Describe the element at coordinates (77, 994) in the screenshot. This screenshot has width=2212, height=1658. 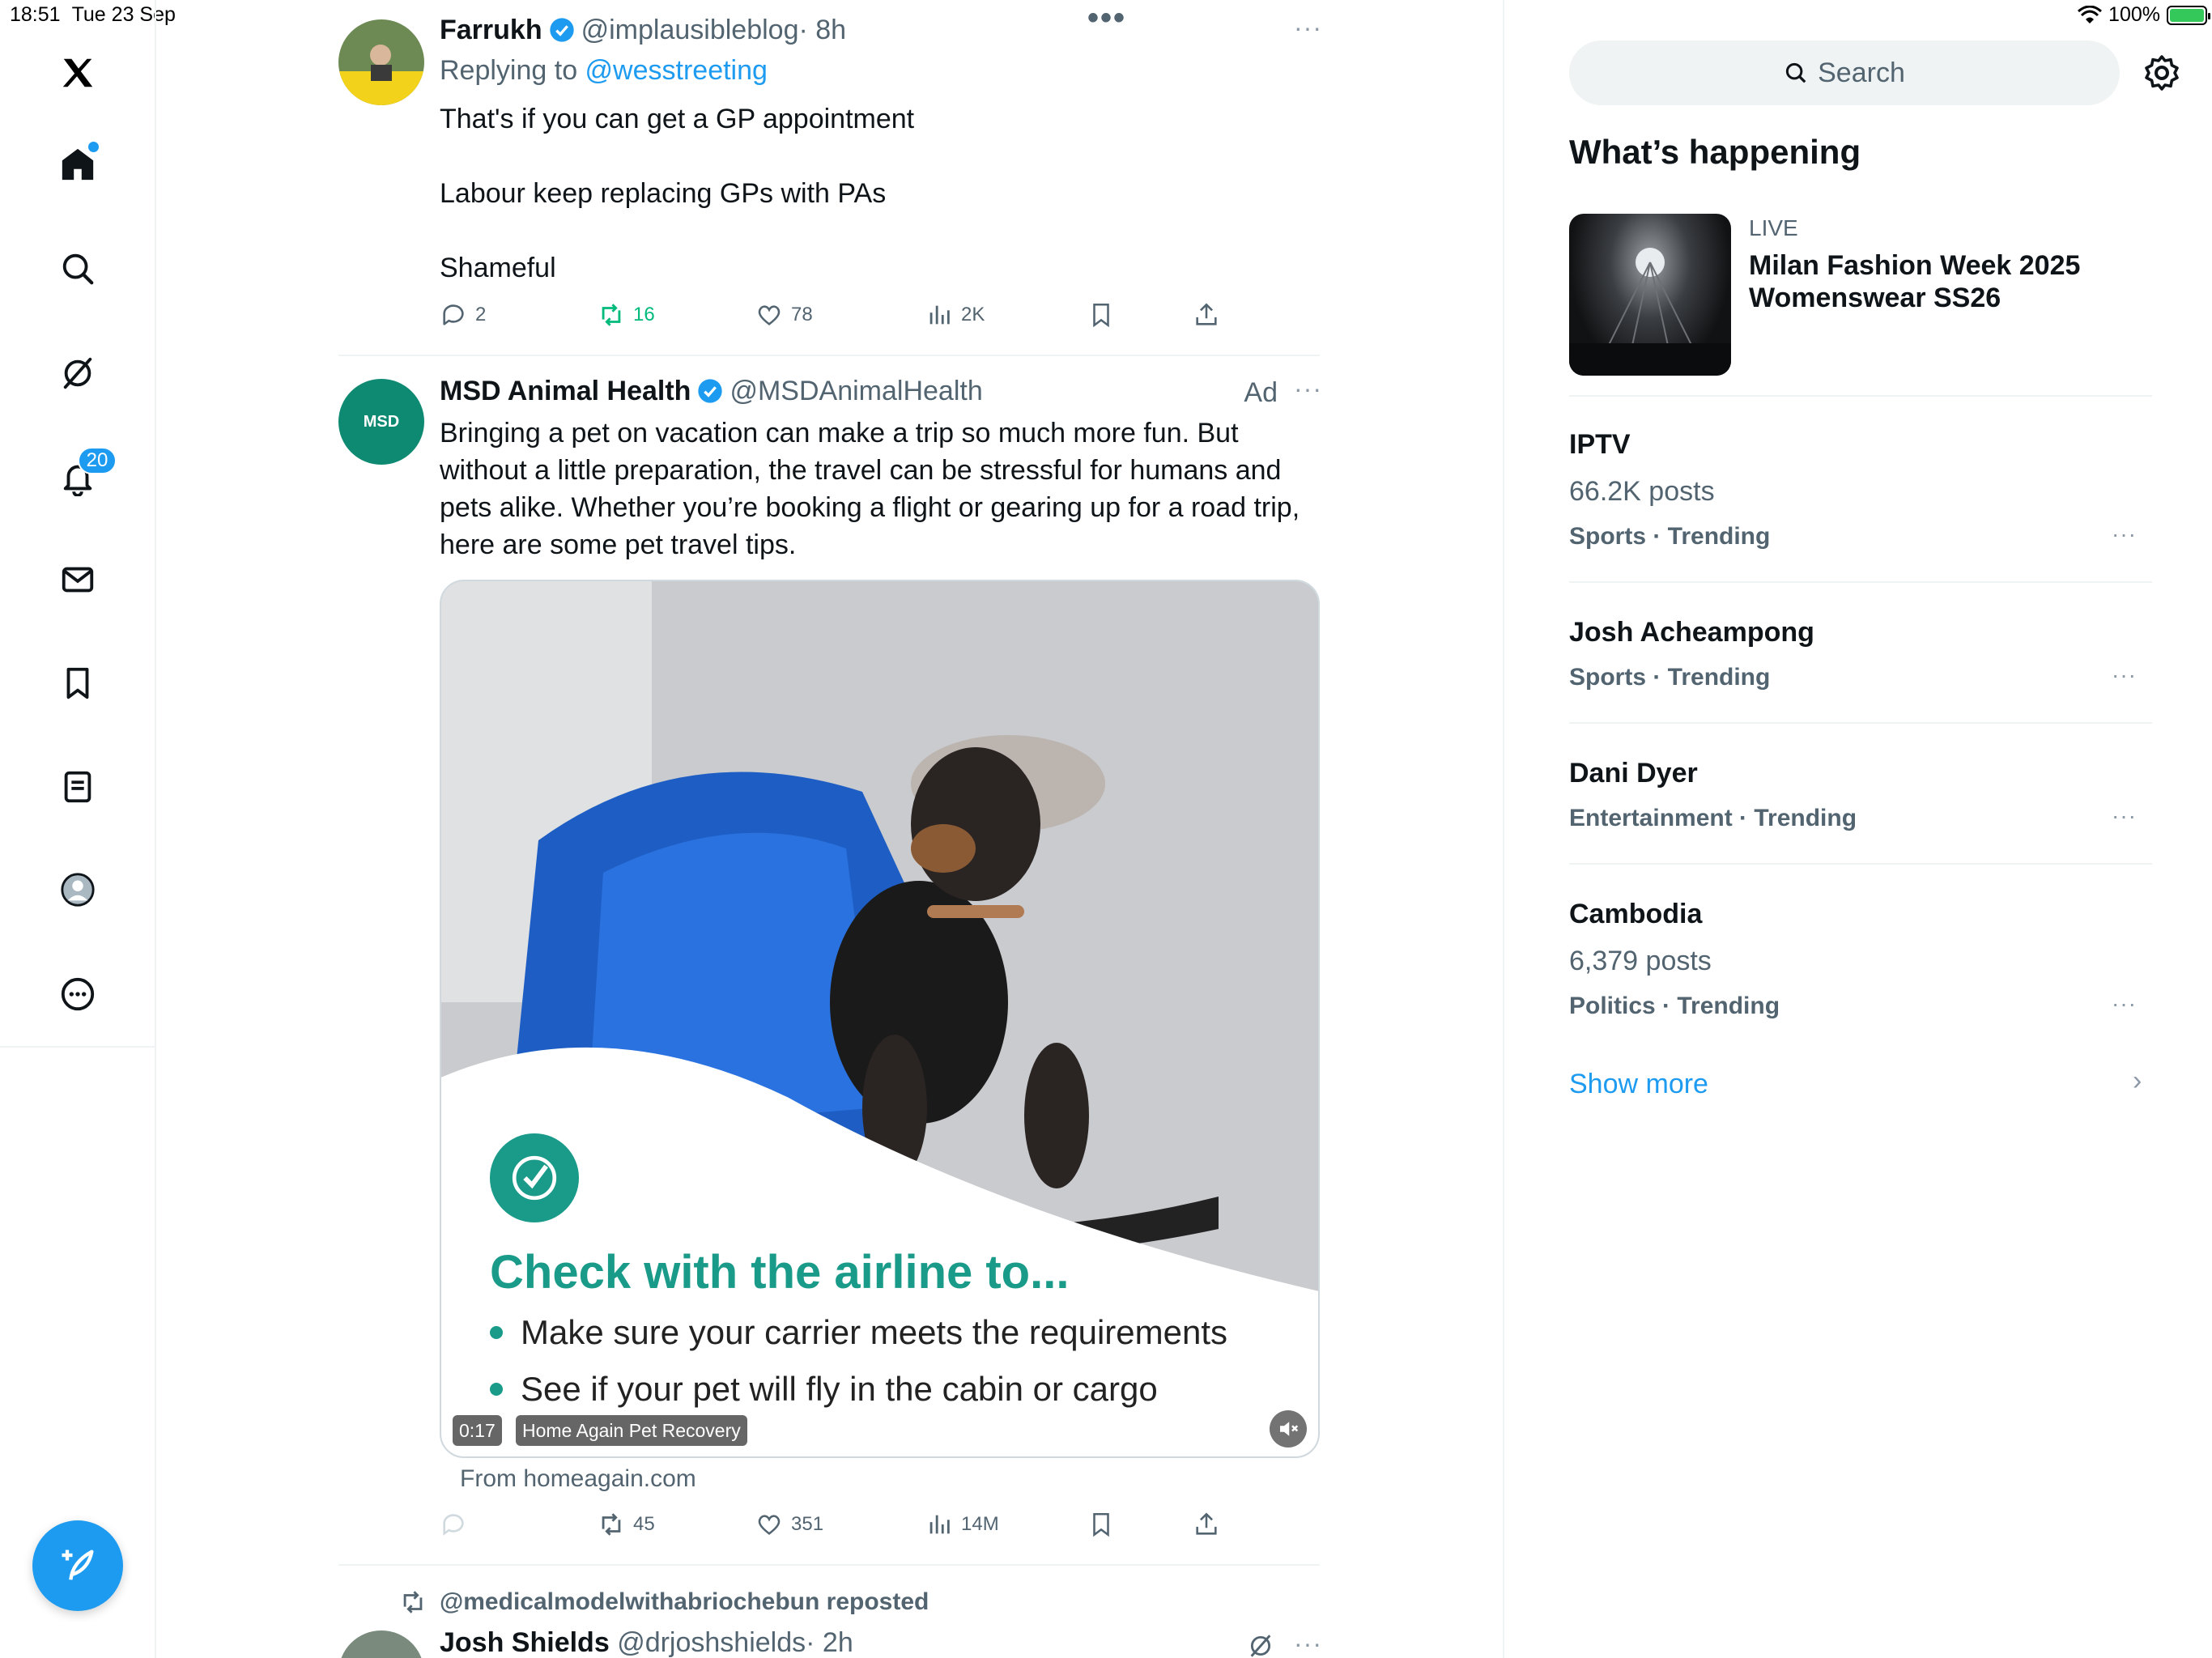
I see `more-icon` at that location.